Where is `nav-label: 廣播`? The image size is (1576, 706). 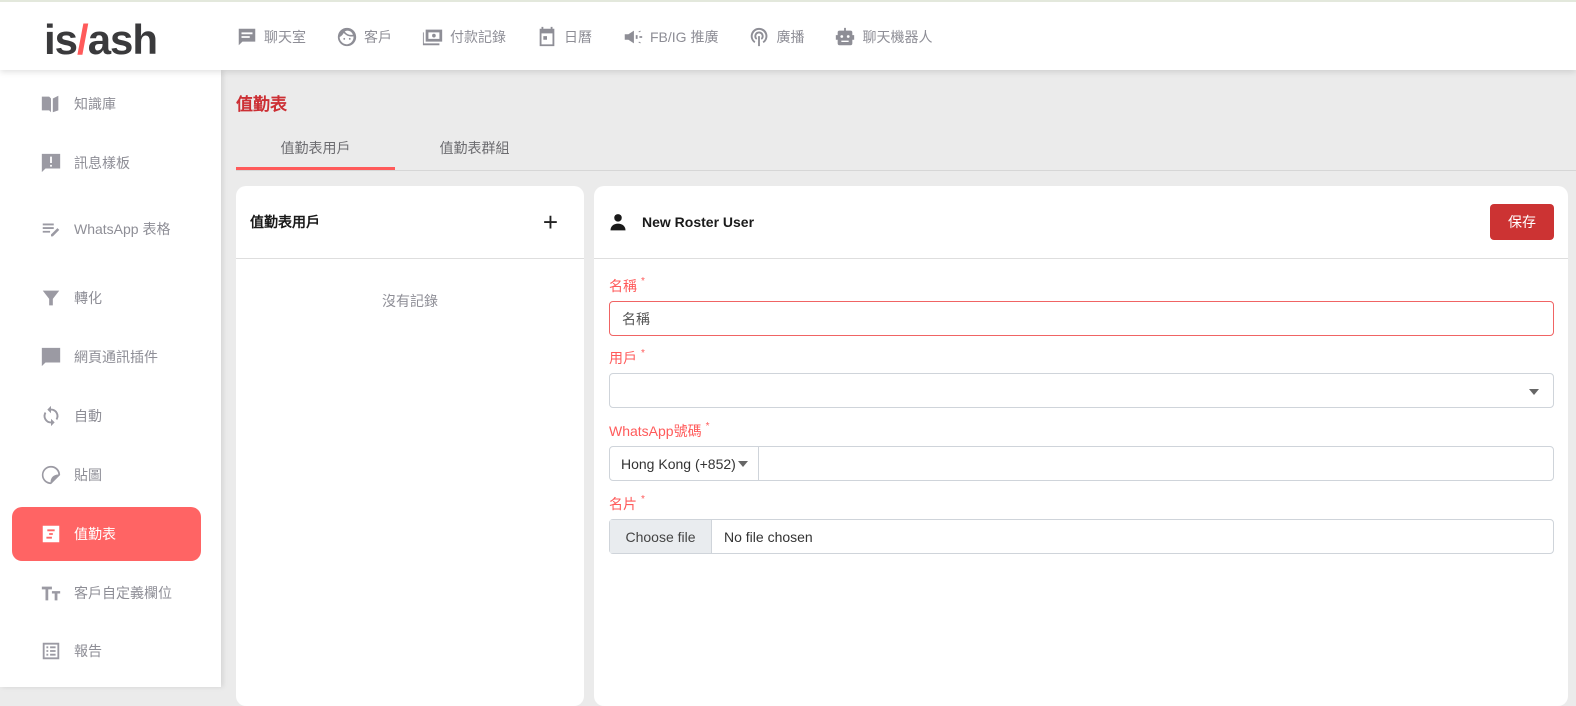 nav-label: 廣播 is located at coordinates (790, 37).